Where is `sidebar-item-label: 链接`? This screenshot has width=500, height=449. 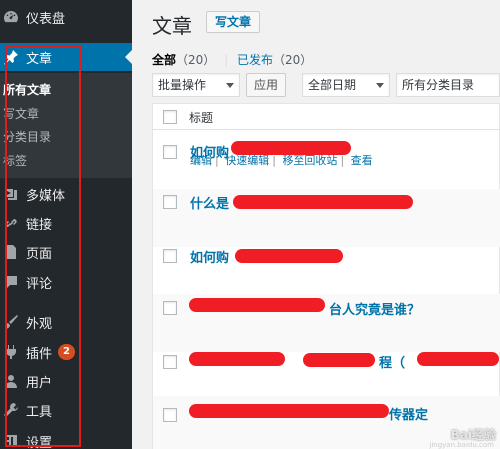
sidebar-item-label: 链接 is located at coordinates (39, 225).